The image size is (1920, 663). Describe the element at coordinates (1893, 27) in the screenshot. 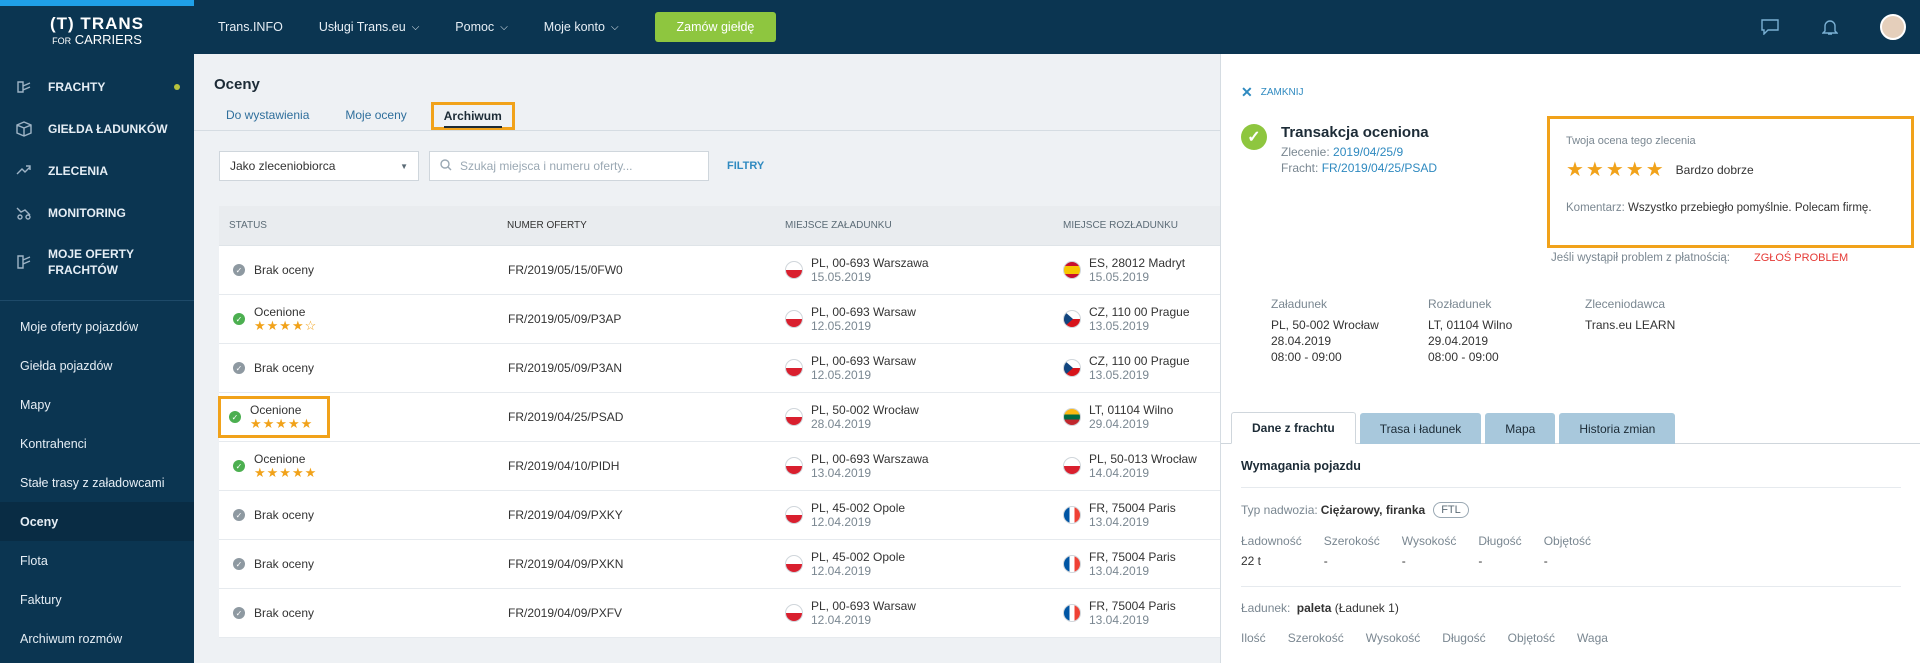

I see `avatar` at that location.